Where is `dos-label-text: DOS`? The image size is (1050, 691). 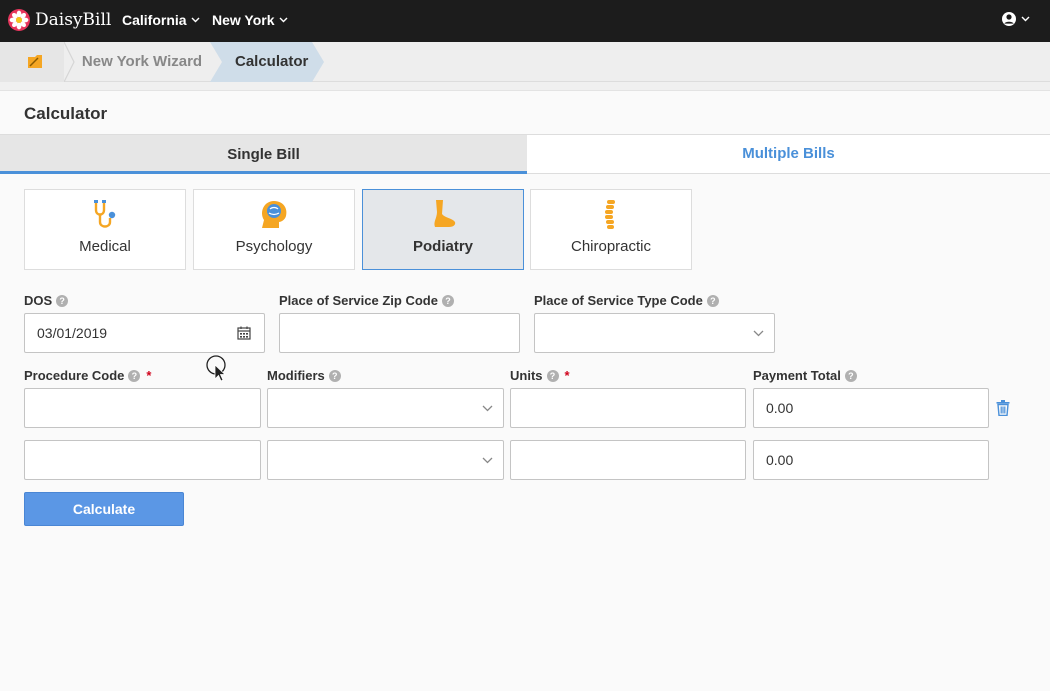 dos-label-text: DOS is located at coordinates (38, 300).